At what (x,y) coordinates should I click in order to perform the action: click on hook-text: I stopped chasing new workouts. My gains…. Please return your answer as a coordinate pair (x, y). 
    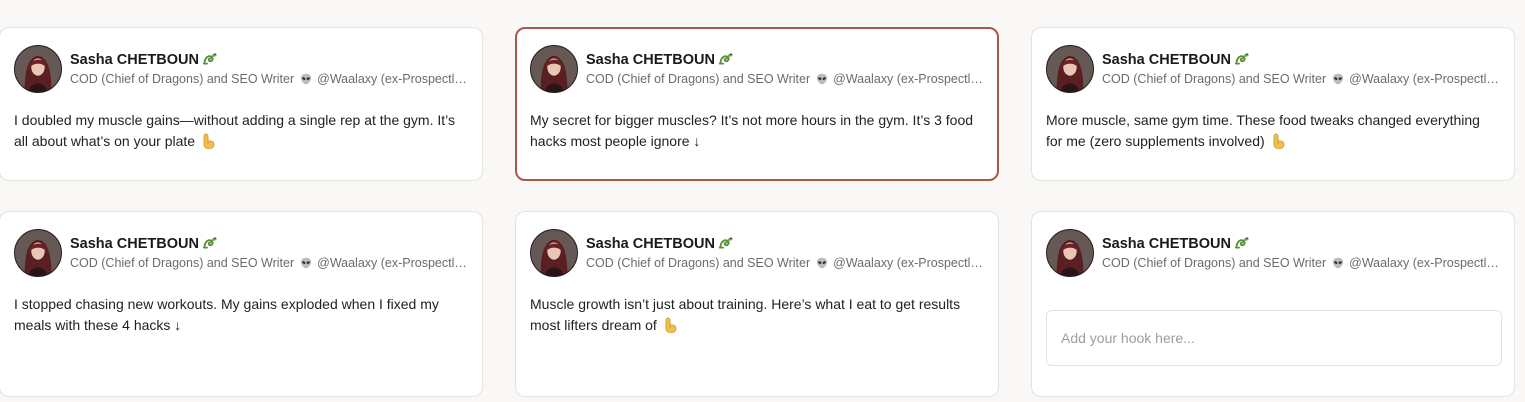
    Looking at the image, I should click on (237, 315).